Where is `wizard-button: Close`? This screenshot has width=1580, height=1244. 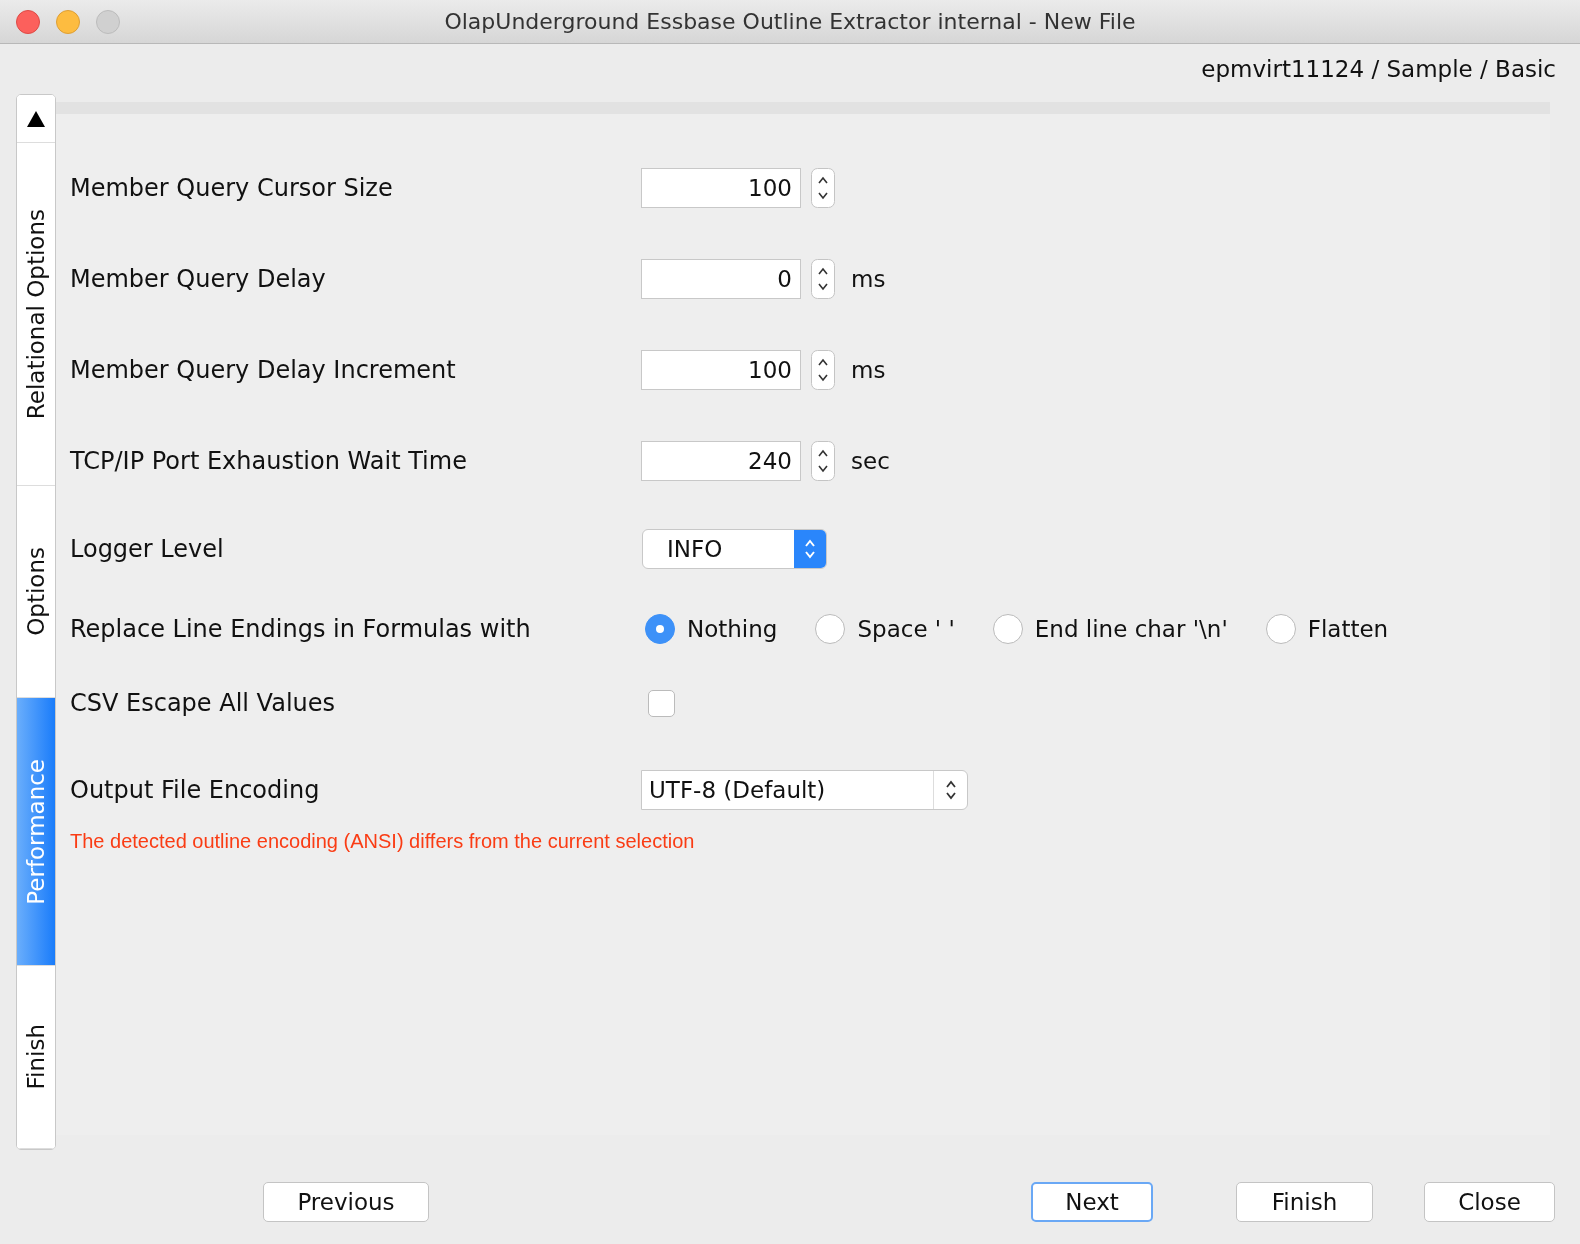
wizard-button: Close is located at coordinates (1489, 1202).